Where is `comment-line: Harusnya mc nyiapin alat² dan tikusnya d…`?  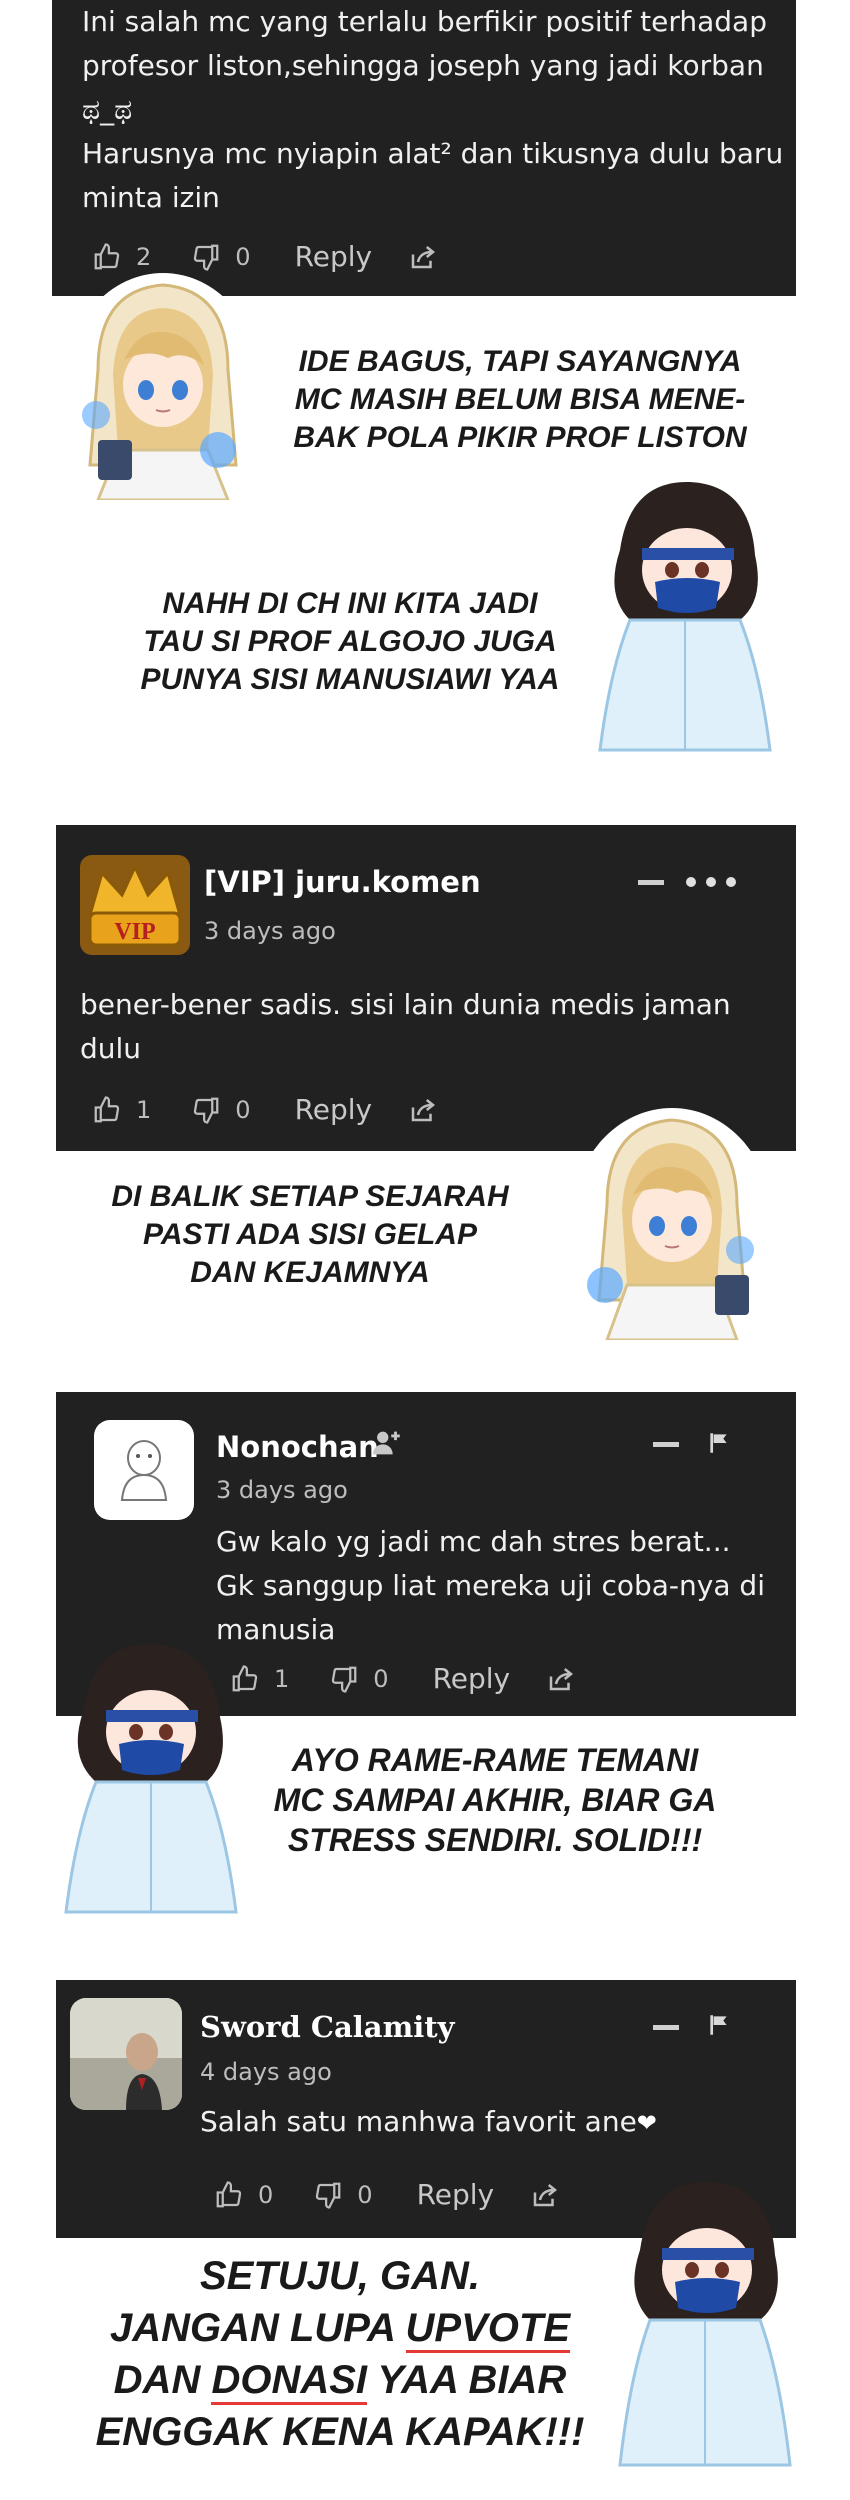
comment-line: Harusnya mc nyiapin alat² dan tikusnya d… is located at coordinates (433, 153).